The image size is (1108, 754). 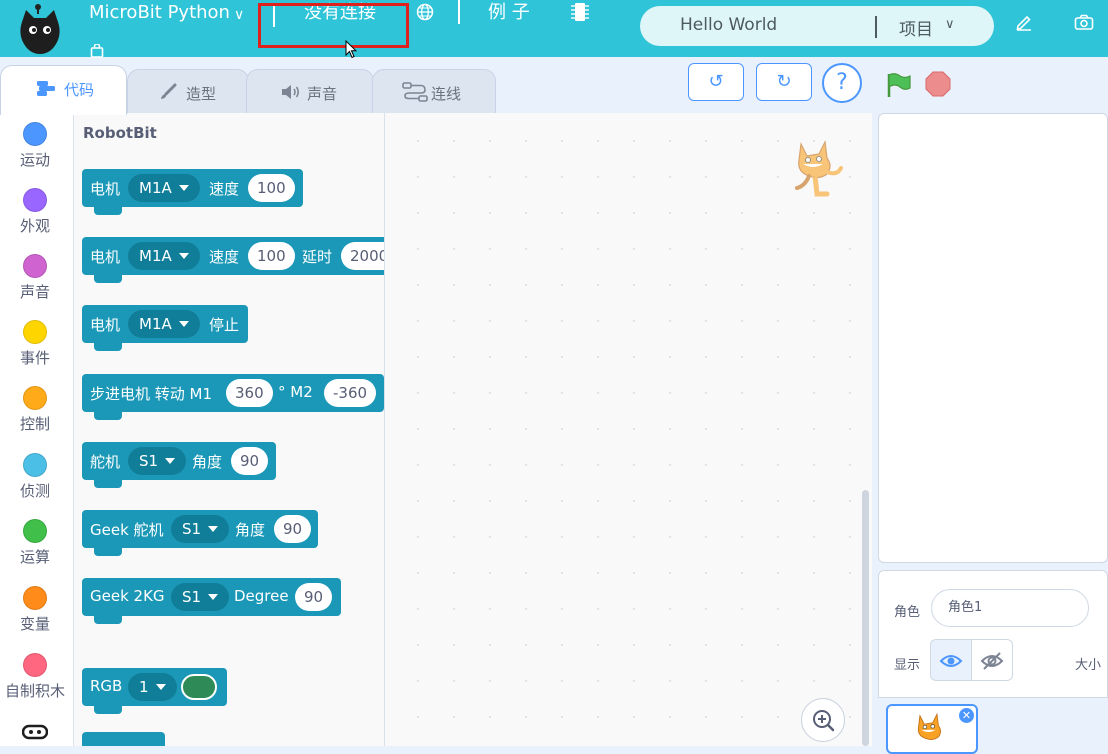 I want to click on category-control: 控制, so click(x=35, y=410).